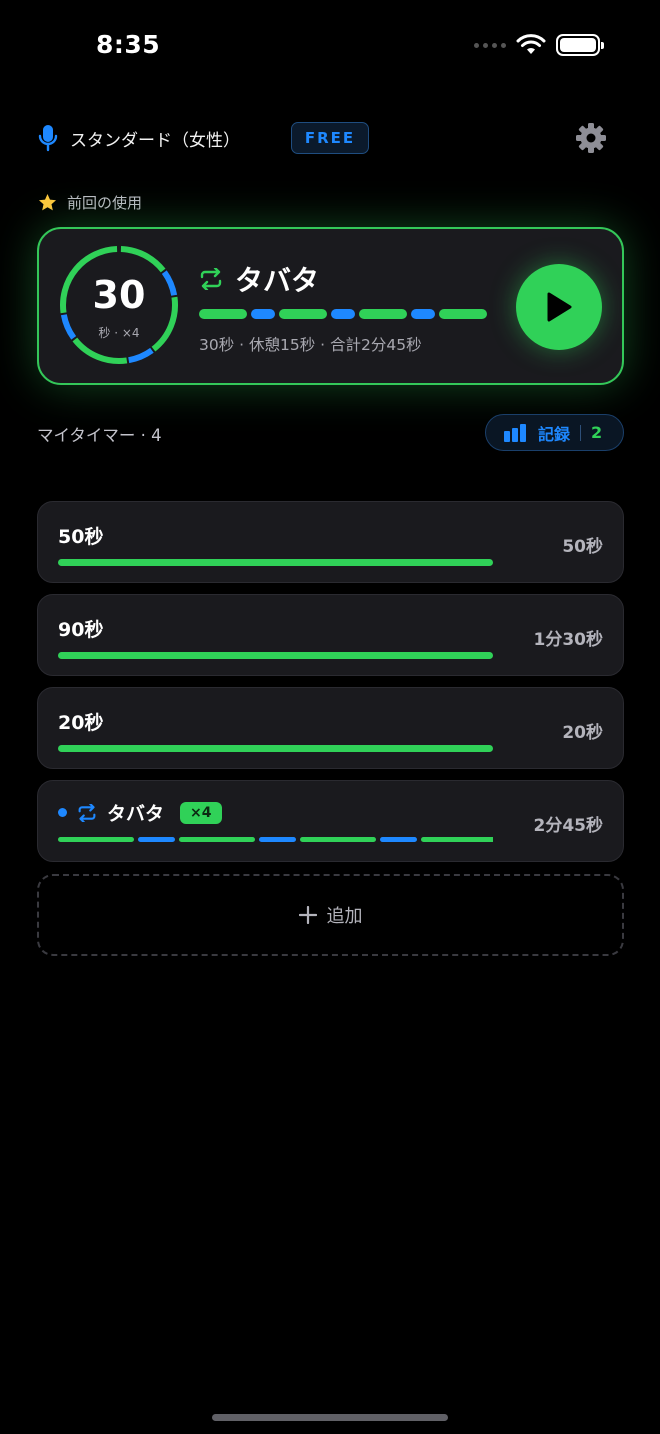 The width and height of the screenshot is (660, 1434). I want to click on history-count: 2, so click(597, 432).